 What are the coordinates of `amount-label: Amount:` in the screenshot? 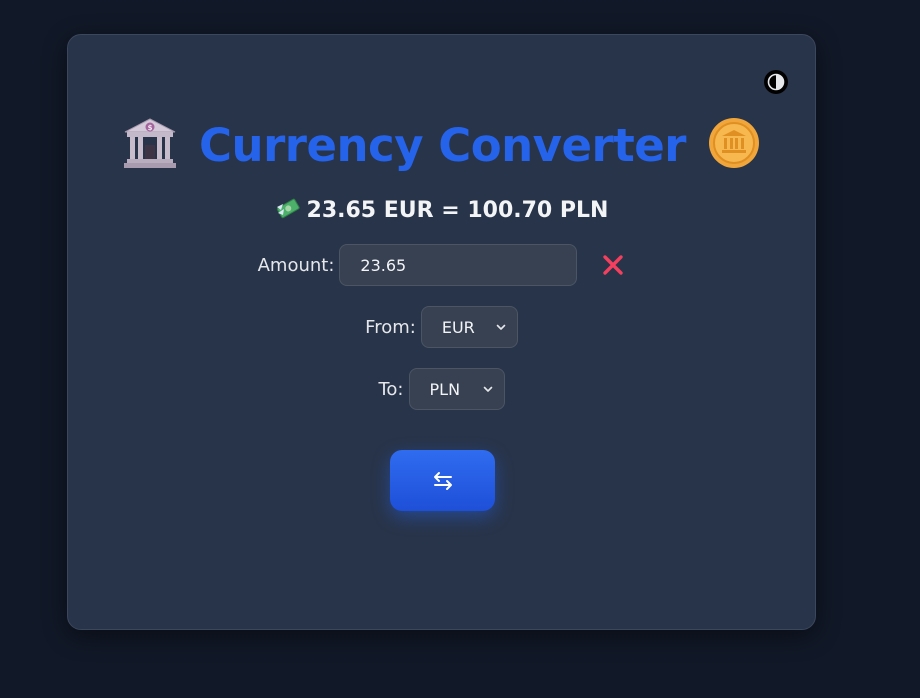 It's located at (296, 265).